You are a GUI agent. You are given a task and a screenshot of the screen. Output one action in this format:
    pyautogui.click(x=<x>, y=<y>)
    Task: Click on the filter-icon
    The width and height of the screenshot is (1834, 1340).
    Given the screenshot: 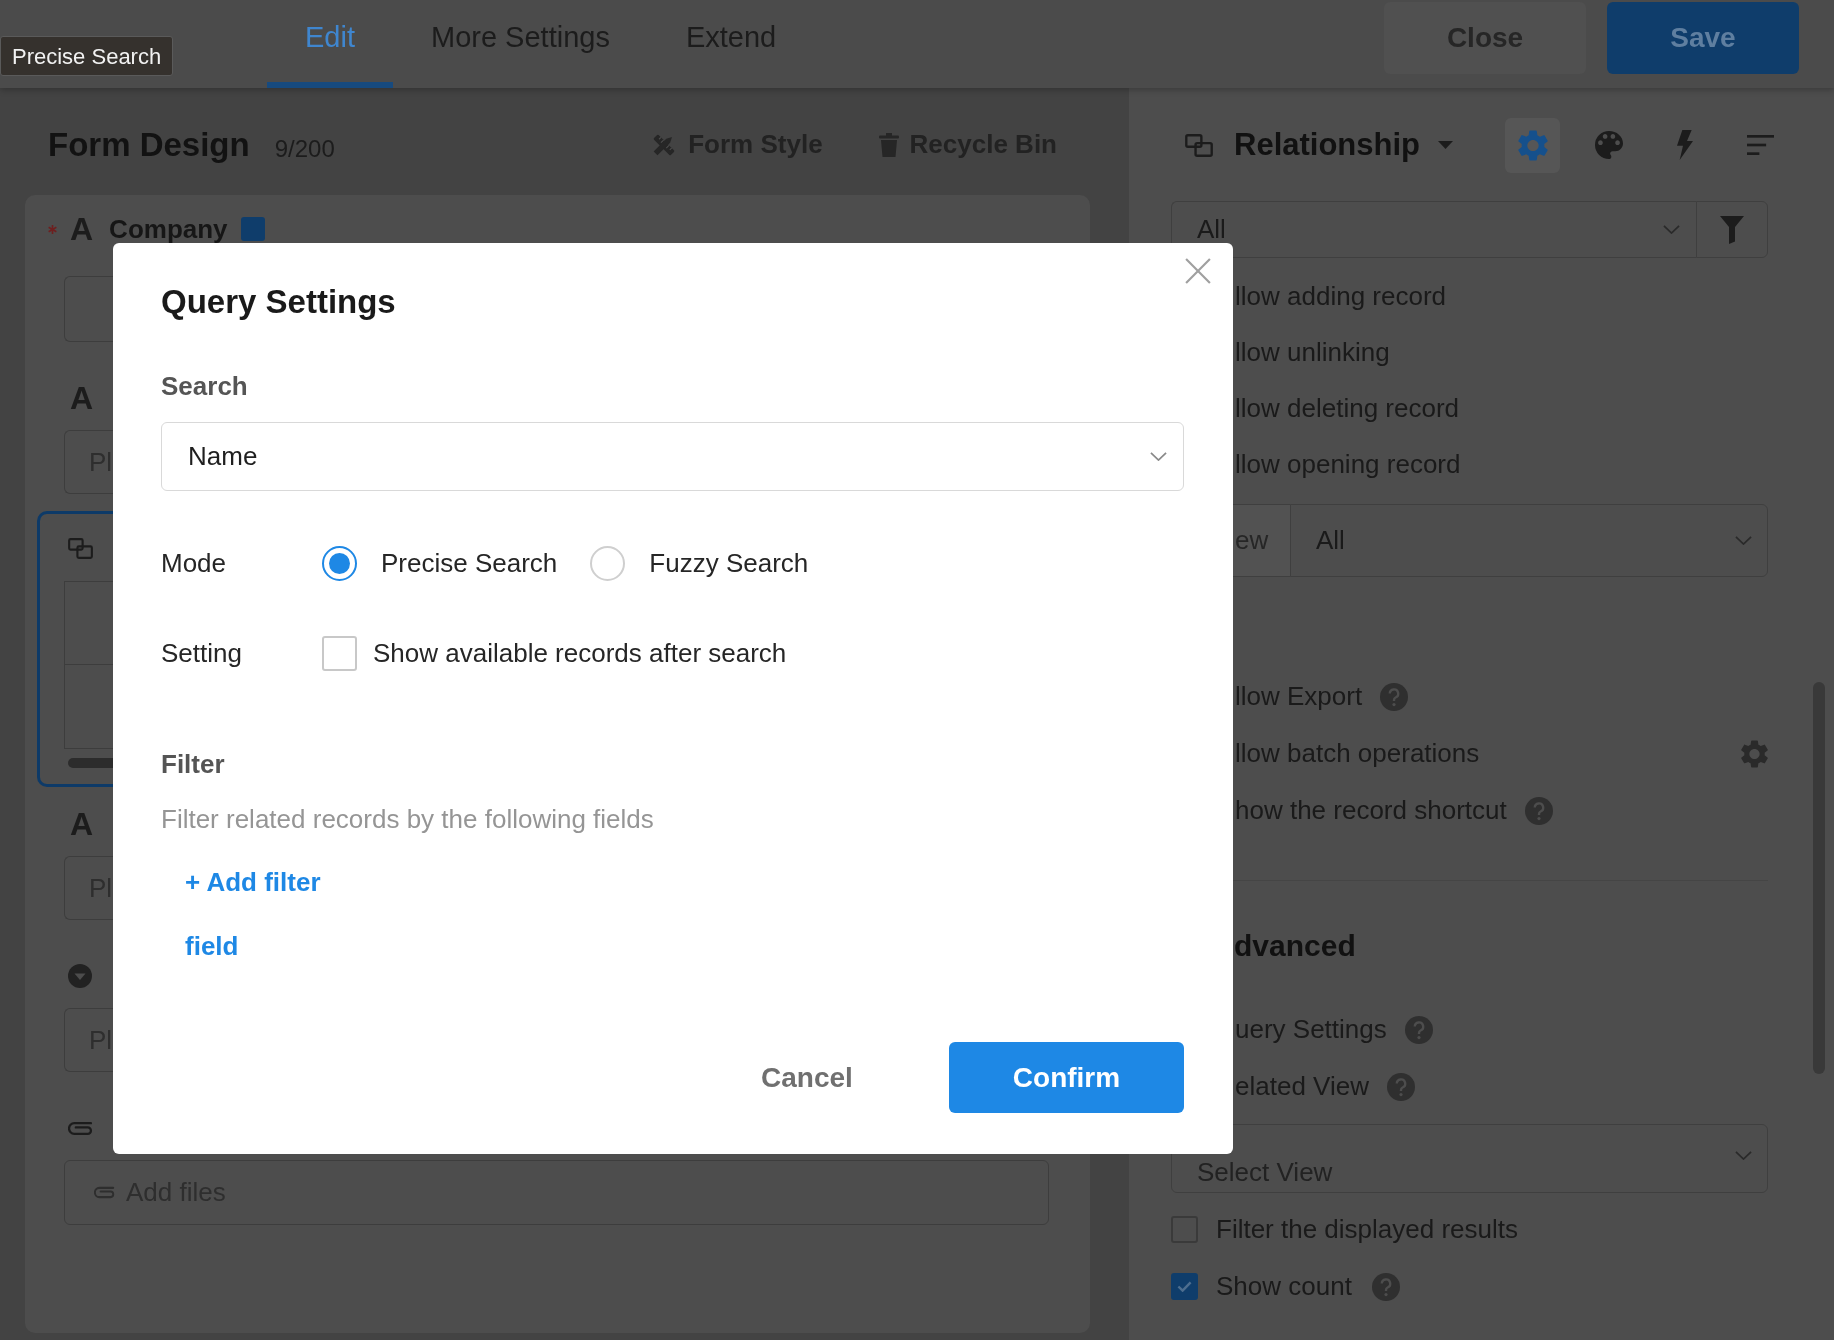 What is the action you would take?
    pyautogui.click(x=1732, y=229)
    